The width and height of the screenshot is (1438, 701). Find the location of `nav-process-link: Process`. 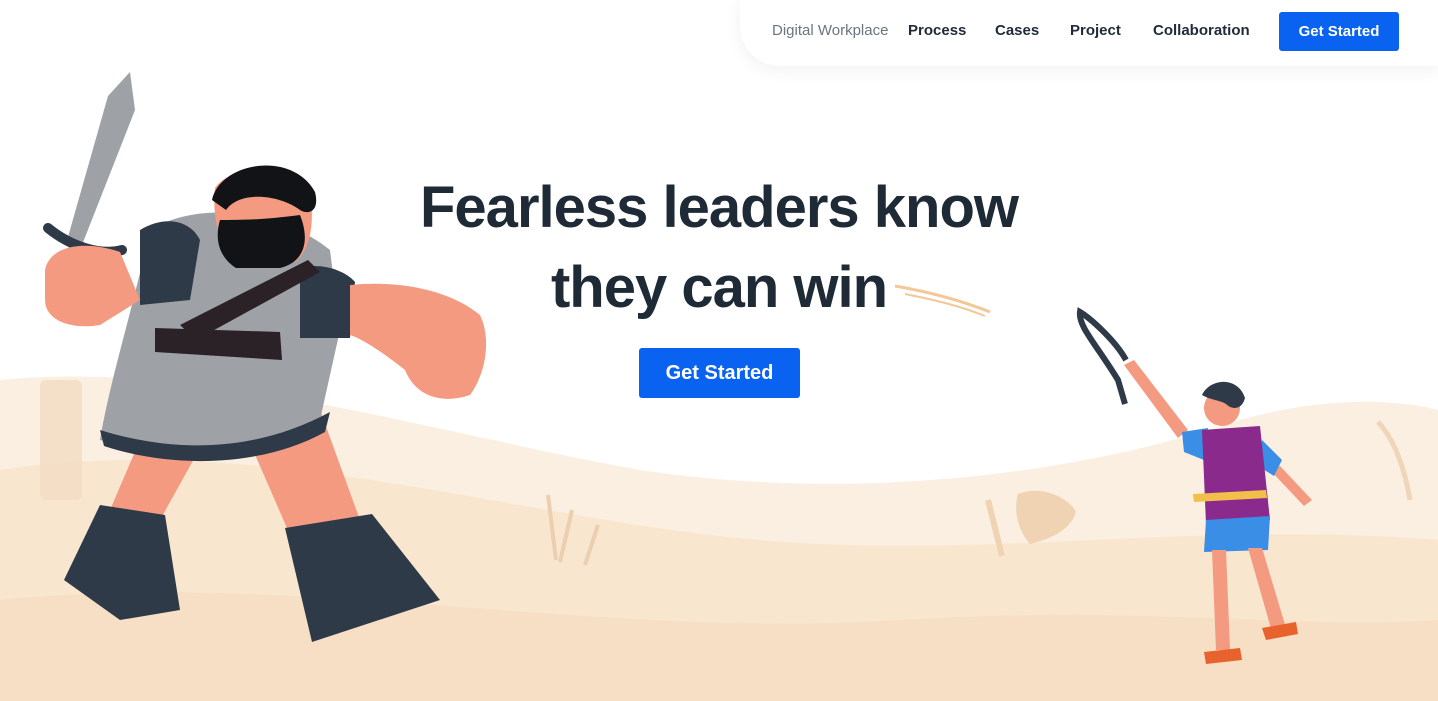

nav-process-link: Process is located at coordinates (937, 30).